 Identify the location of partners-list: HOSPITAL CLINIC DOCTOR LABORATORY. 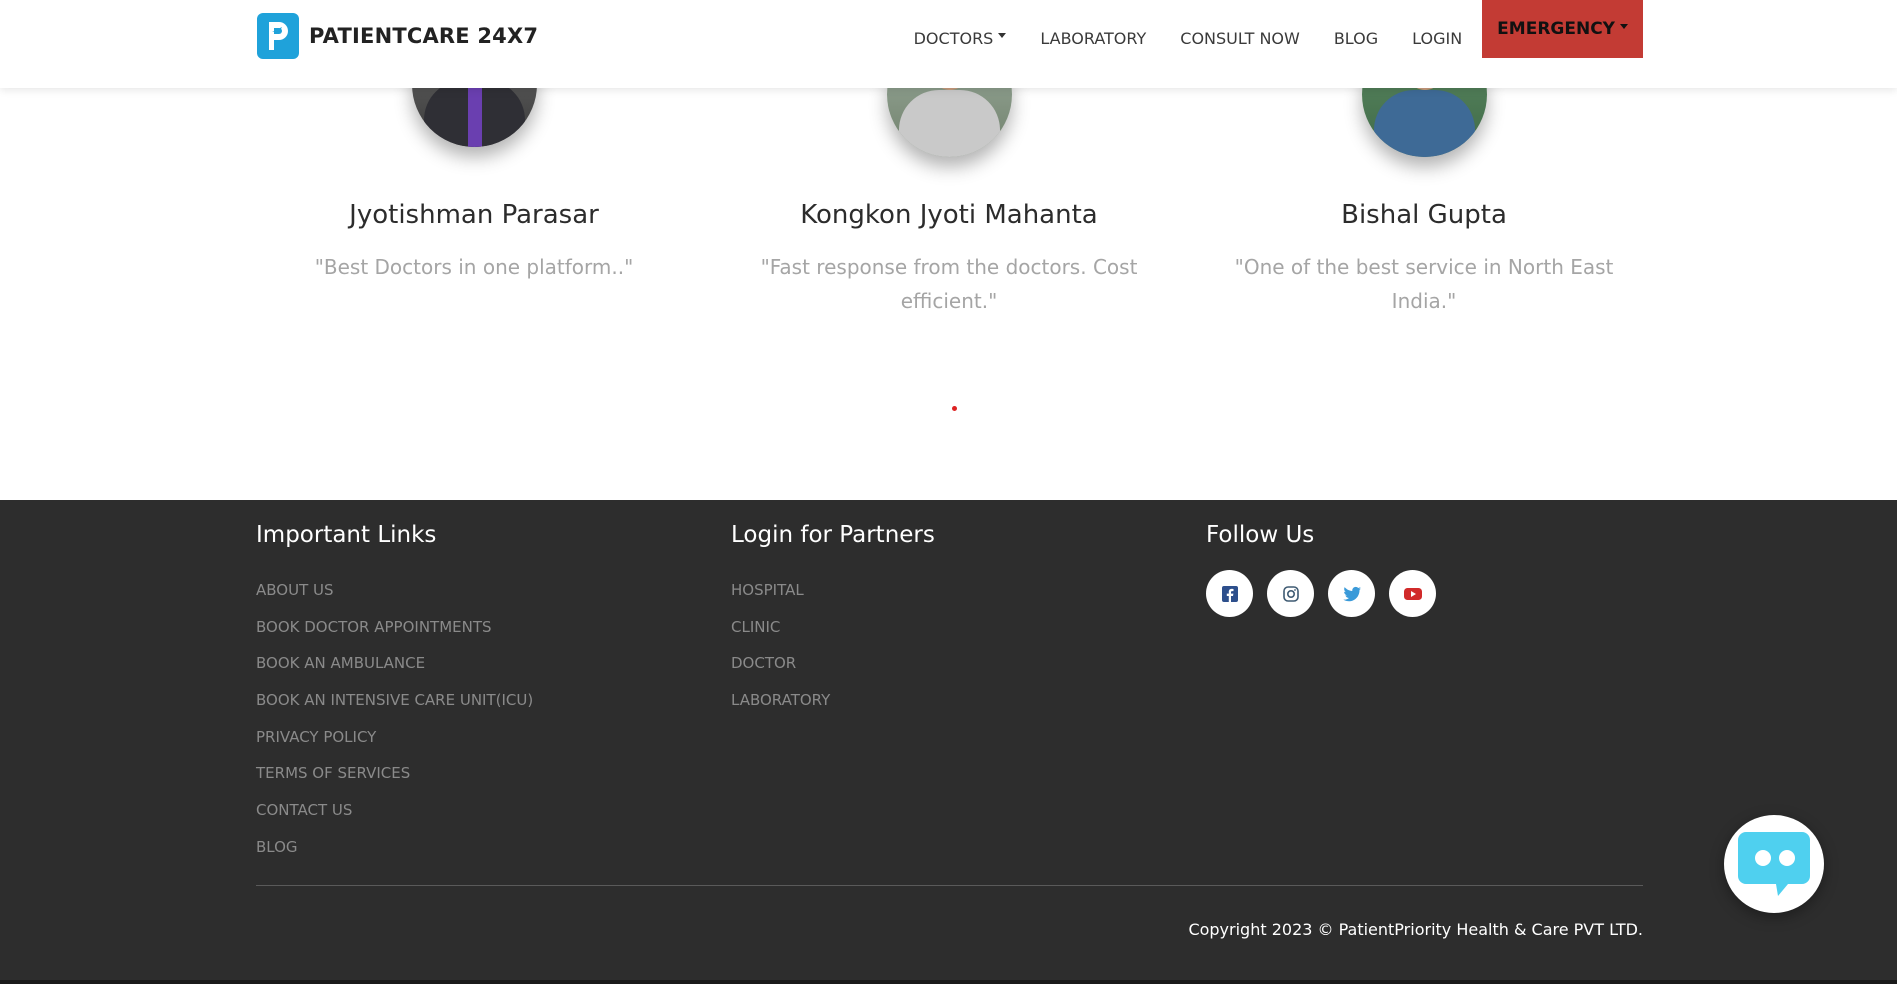
(833, 645).